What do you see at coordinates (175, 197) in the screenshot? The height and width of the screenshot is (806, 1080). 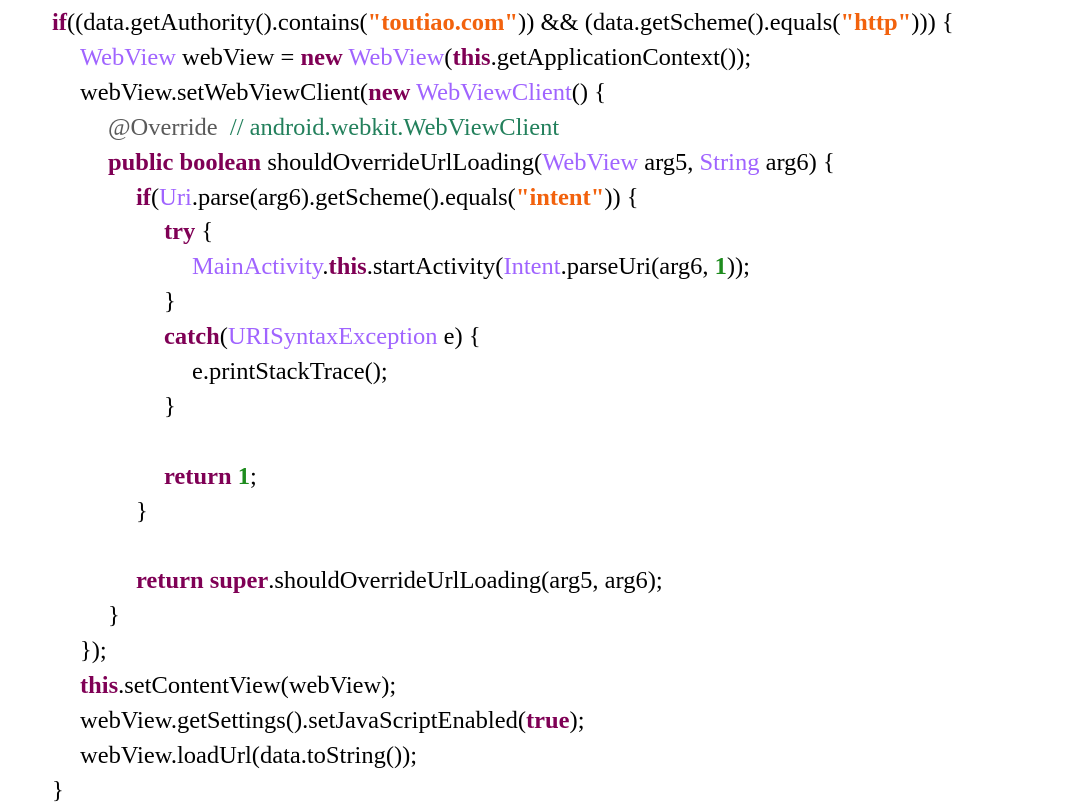 I see `type-token: Uri` at bounding box center [175, 197].